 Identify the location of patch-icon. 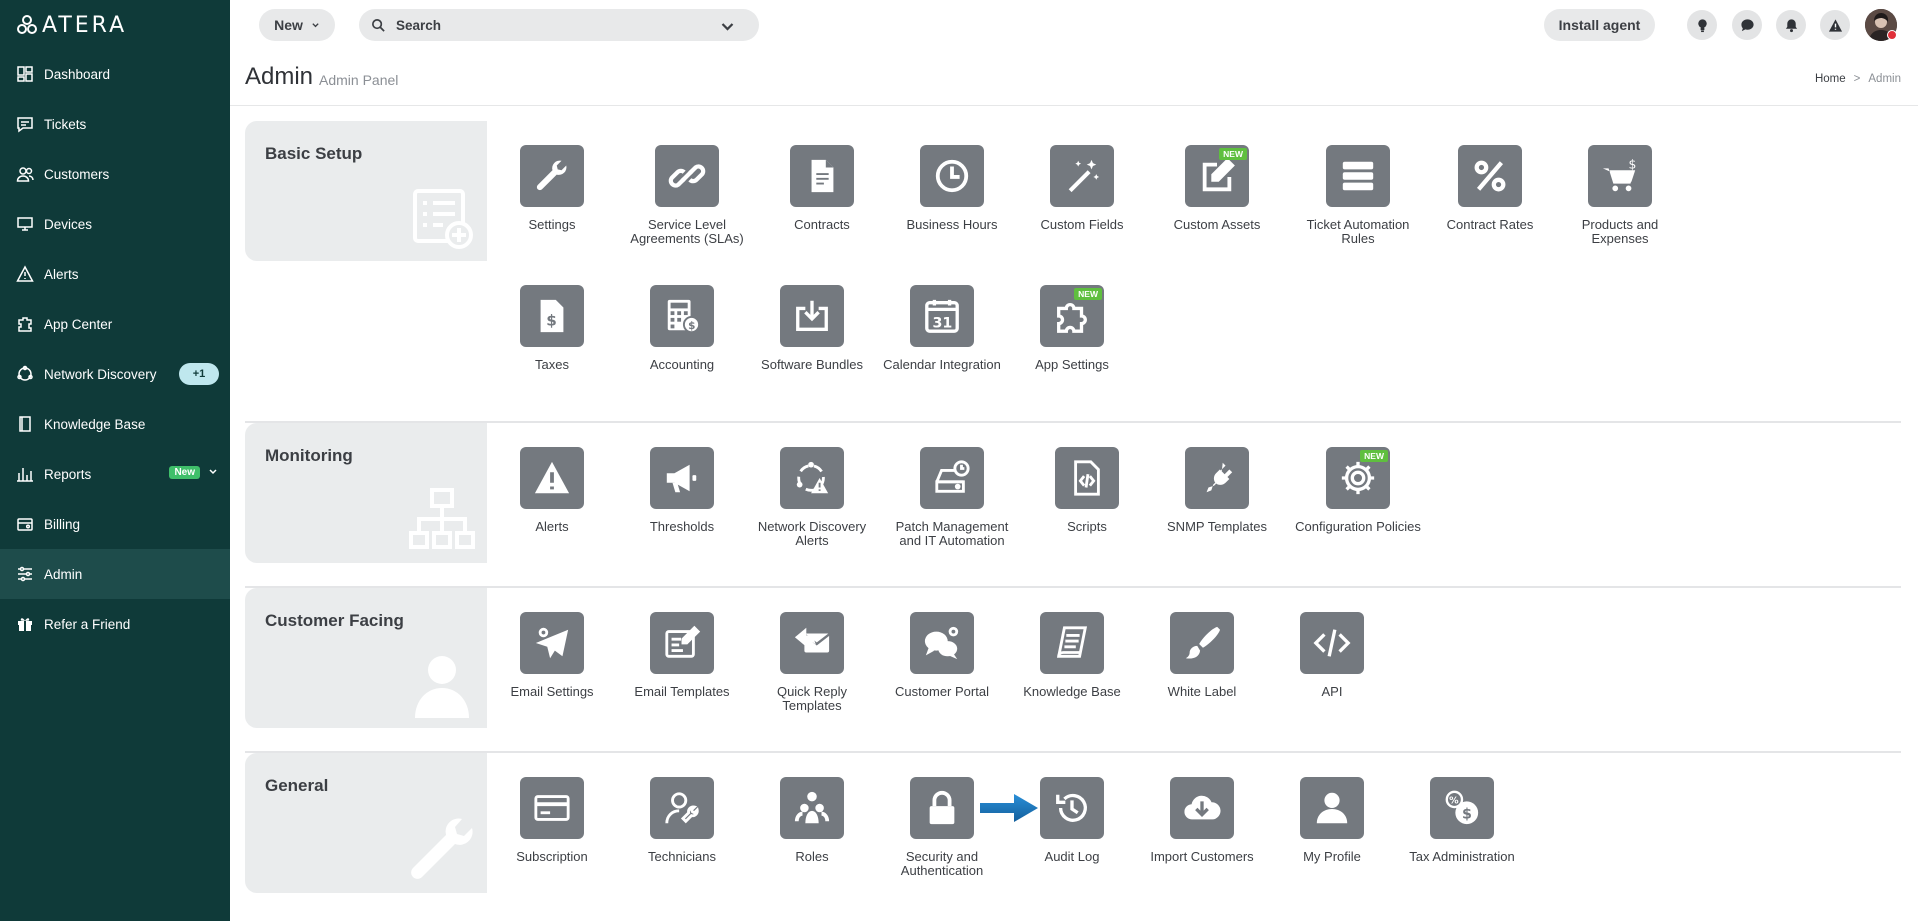
(952, 478).